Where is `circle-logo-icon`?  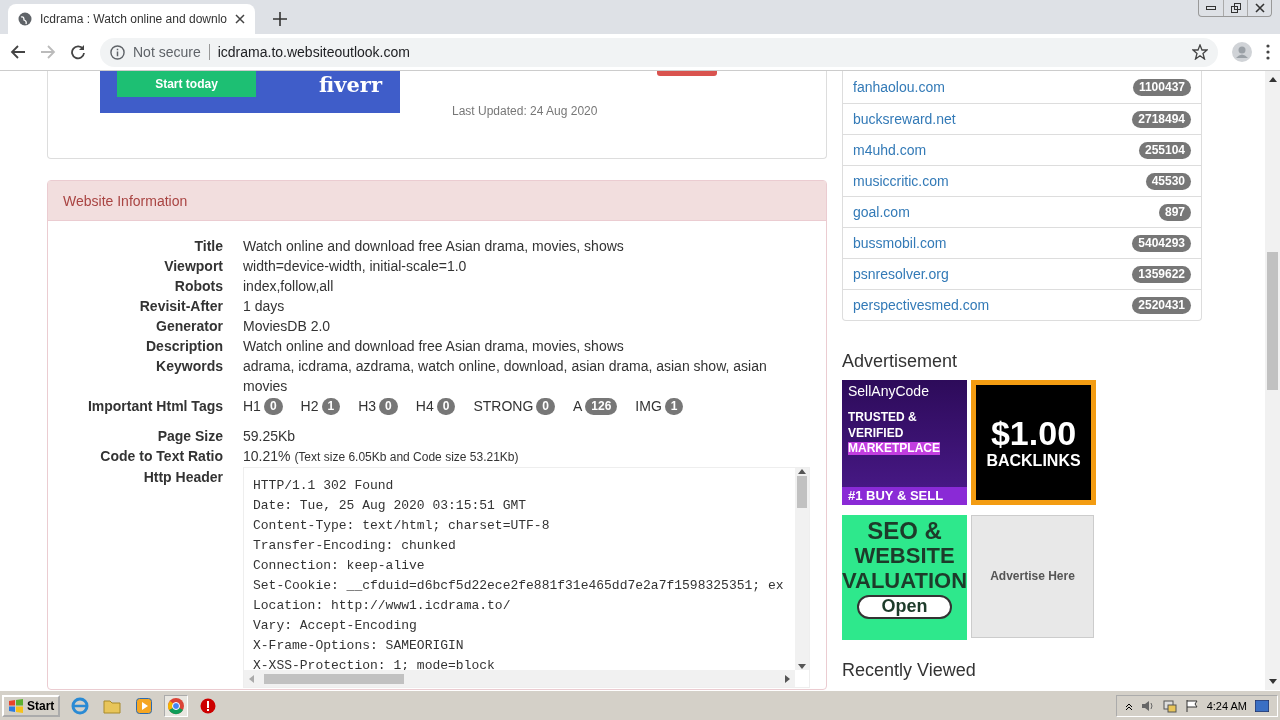 circle-logo-icon is located at coordinates (176, 705).